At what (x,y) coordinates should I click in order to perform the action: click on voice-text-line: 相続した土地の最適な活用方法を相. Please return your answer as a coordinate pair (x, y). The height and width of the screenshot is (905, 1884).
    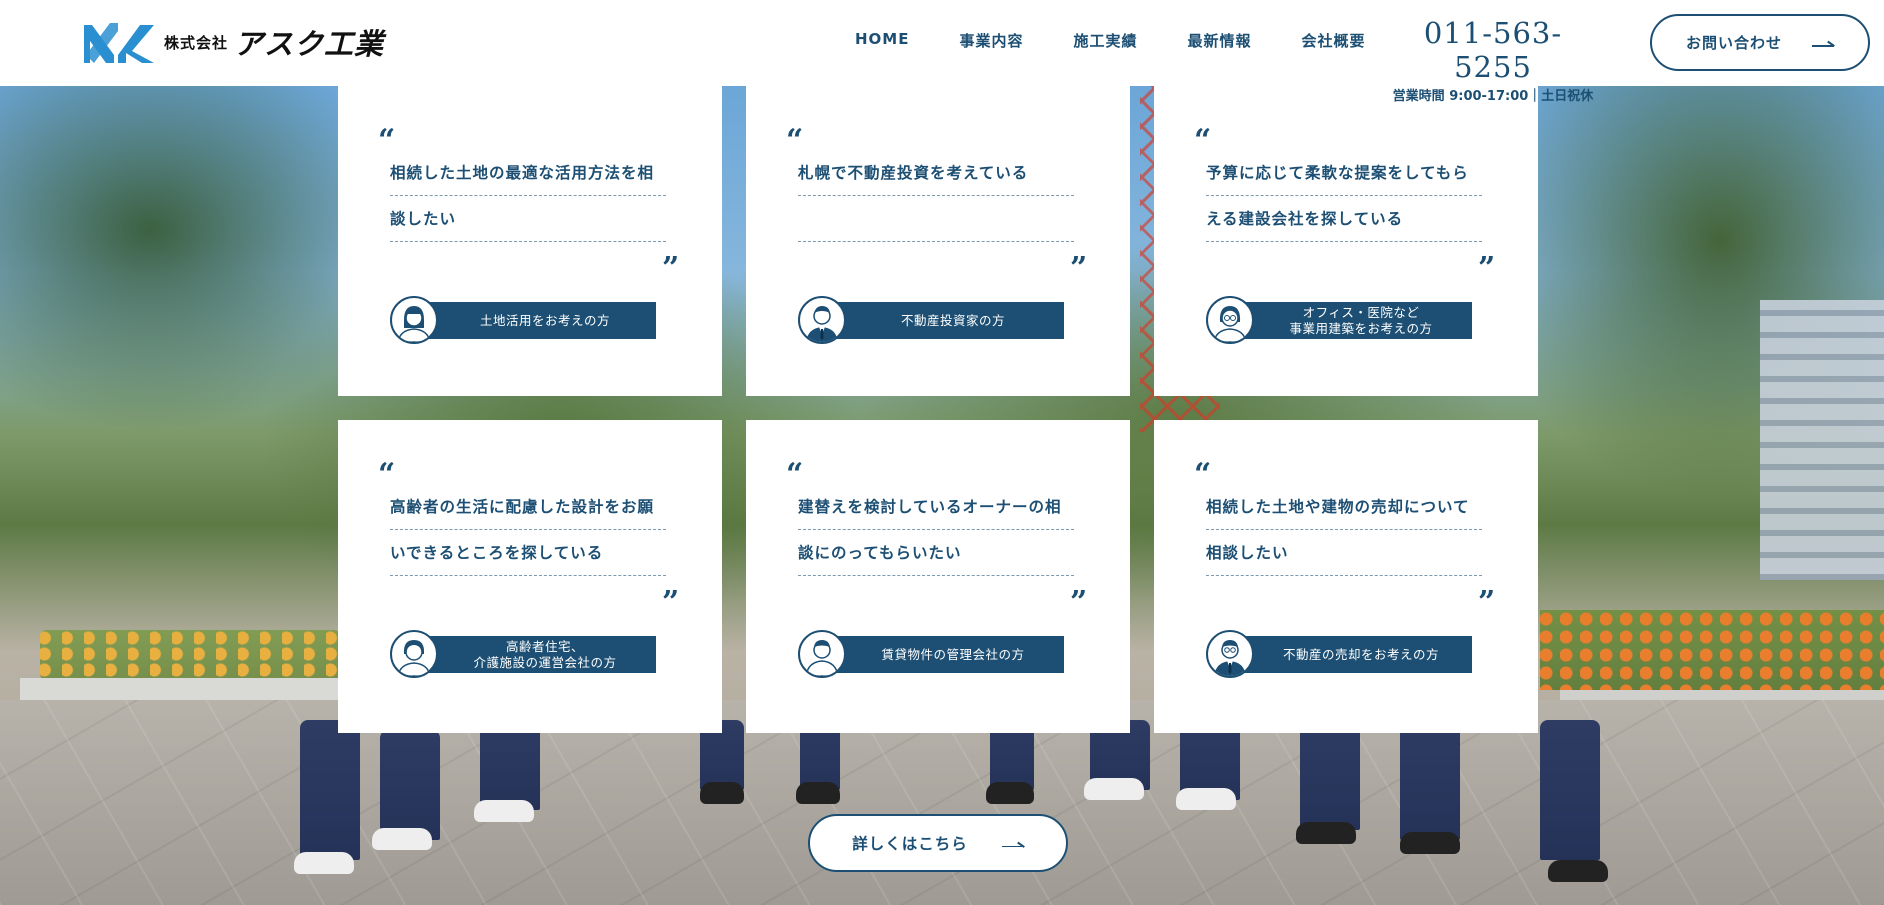
    Looking at the image, I should click on (528, 177).